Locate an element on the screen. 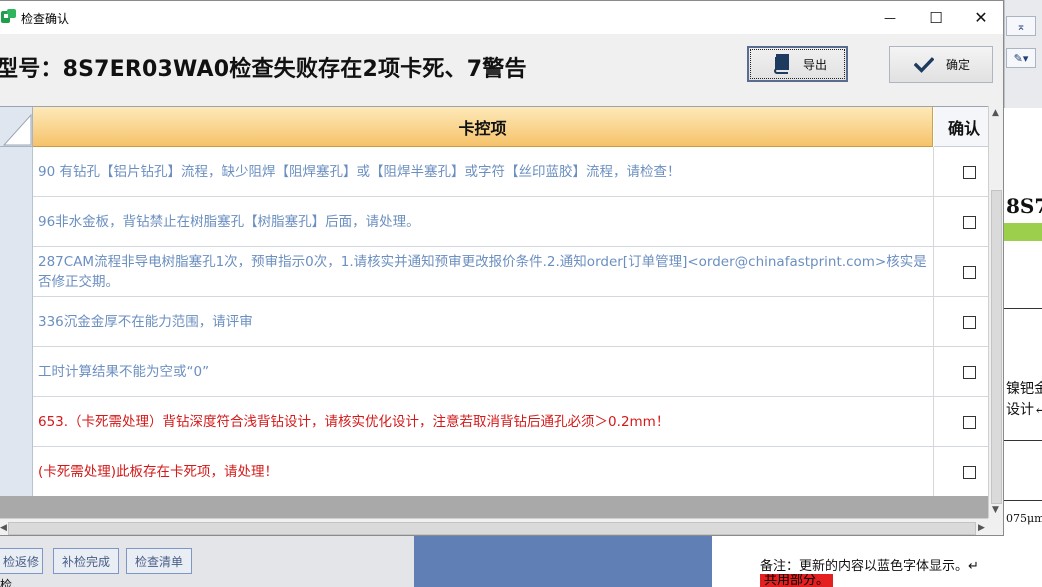 The width and height of the screenshot is (1042, 587). select-all-icon is located at coordinates (17, 129).